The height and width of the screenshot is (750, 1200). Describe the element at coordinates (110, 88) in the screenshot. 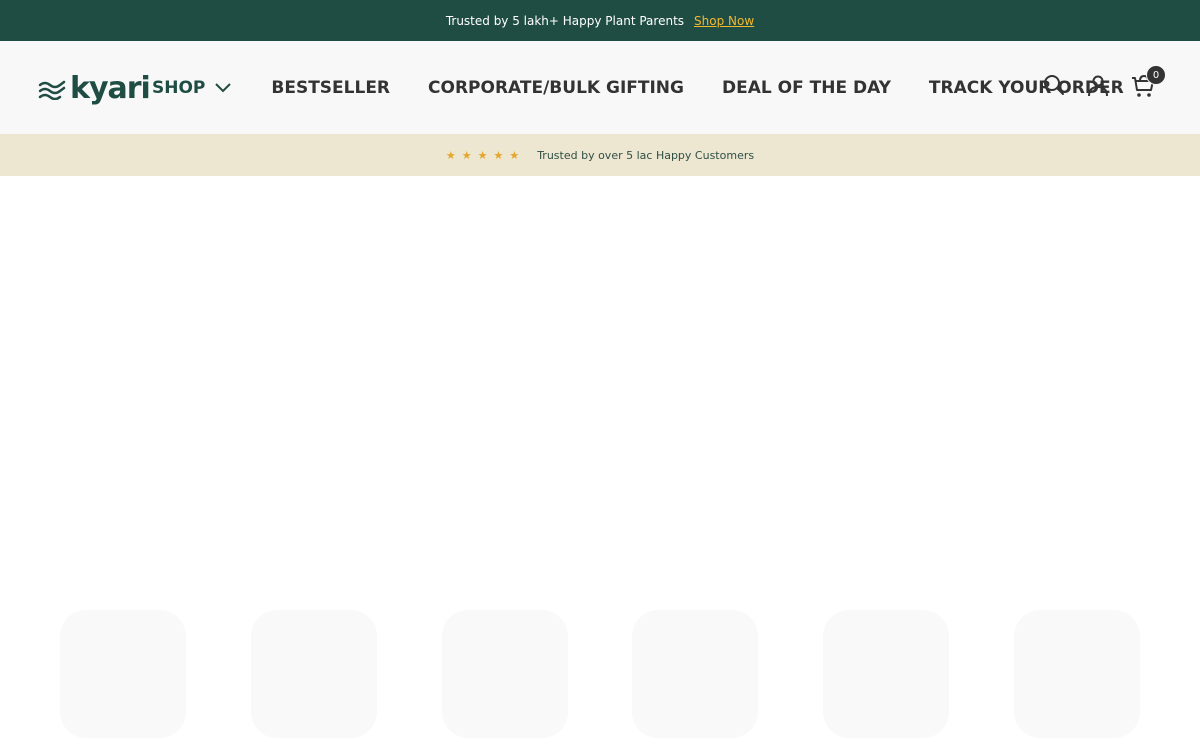

I see `logo-wordmark: kyari` at that location.